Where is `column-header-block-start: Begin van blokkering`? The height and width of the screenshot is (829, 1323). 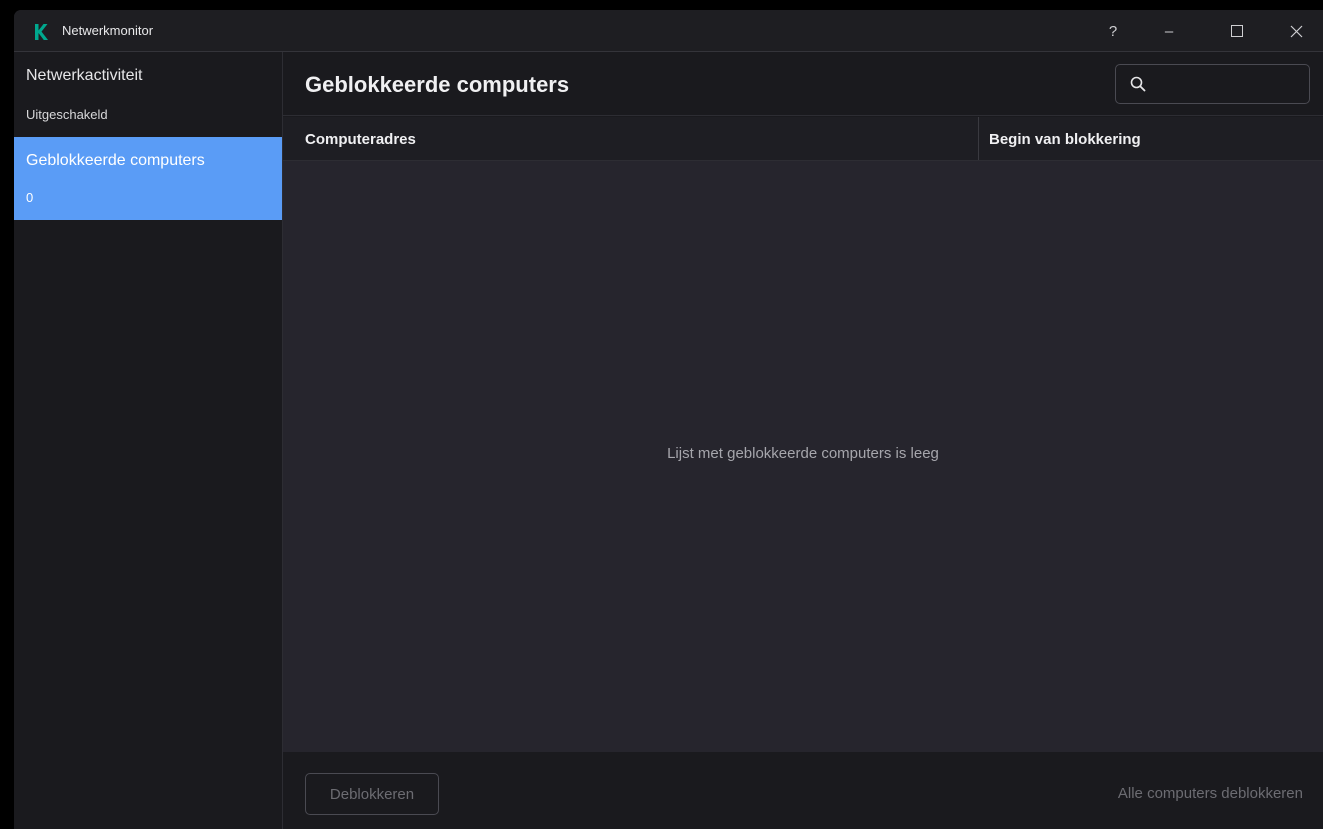 column-header-block-start: Begin van blokkering is located at coordinates (1065, 139).